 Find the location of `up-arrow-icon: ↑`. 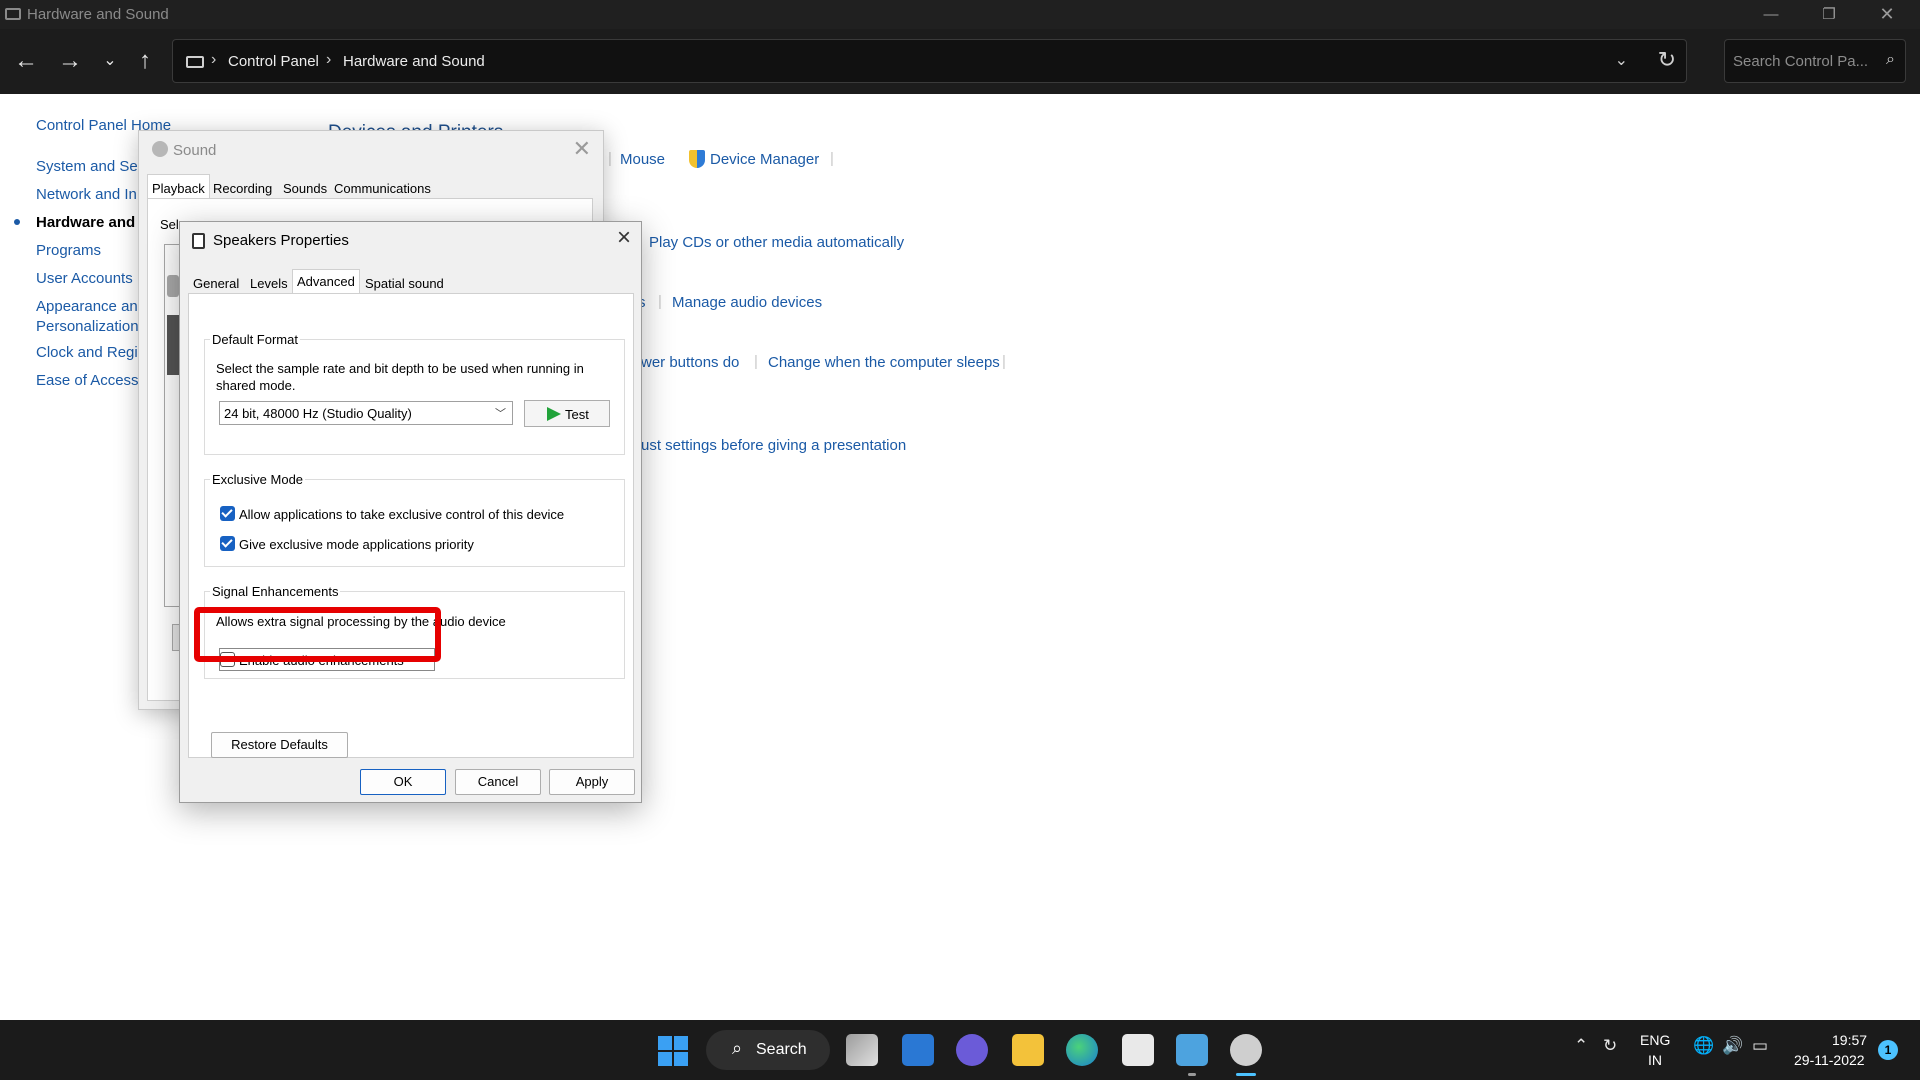

up-arrow-icon: ↑ is located at coordinates (145, 61).